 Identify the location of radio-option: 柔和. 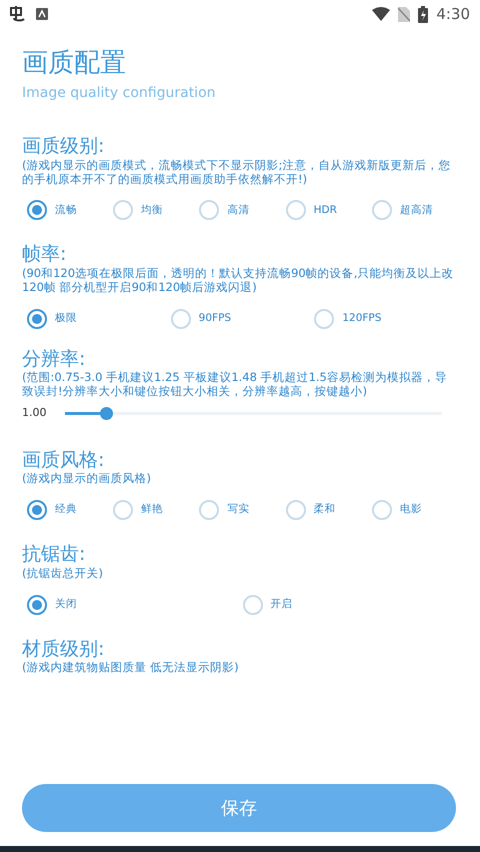
(329, 510).